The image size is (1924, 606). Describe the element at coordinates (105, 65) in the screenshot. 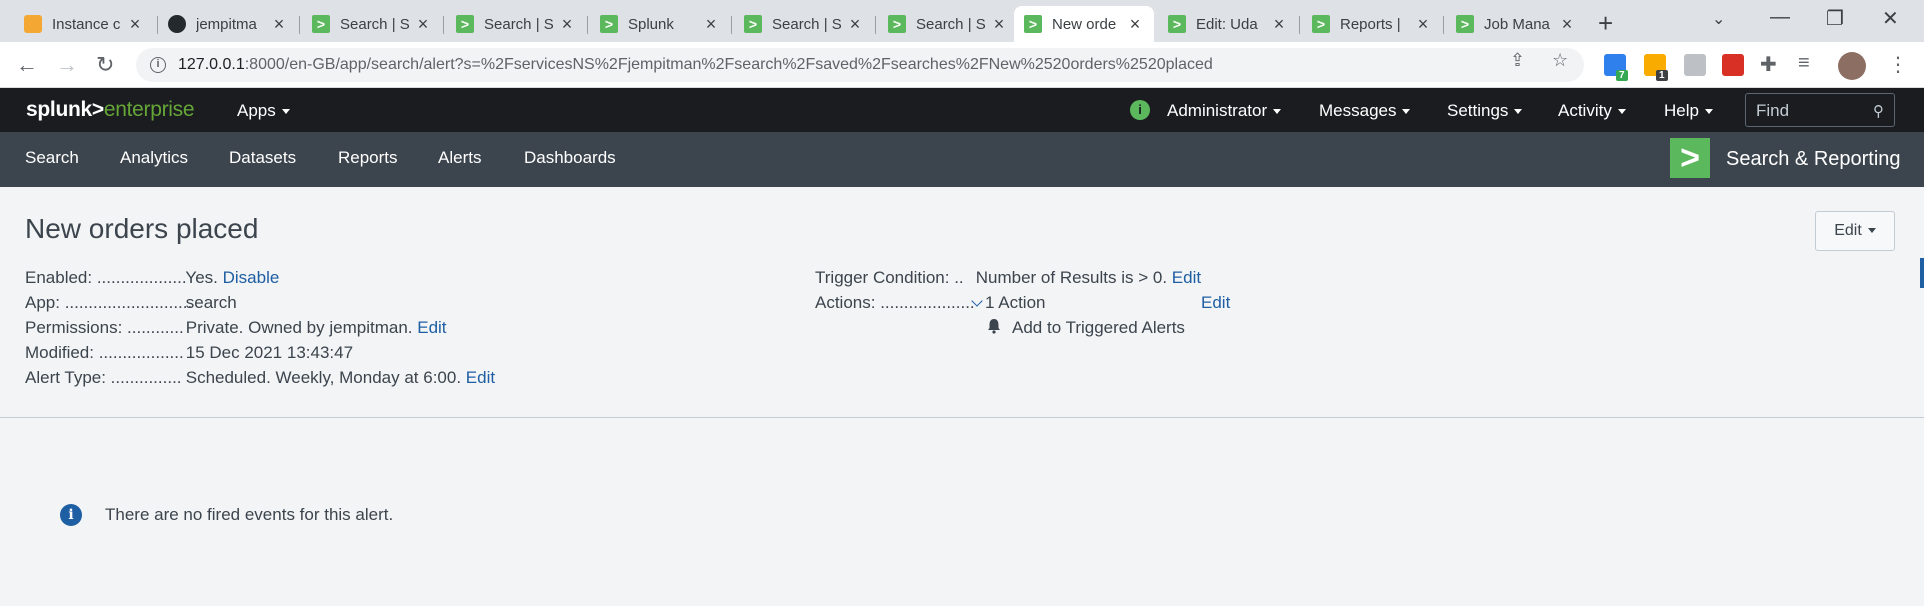

I see `reload-icon: ↻` at that location.